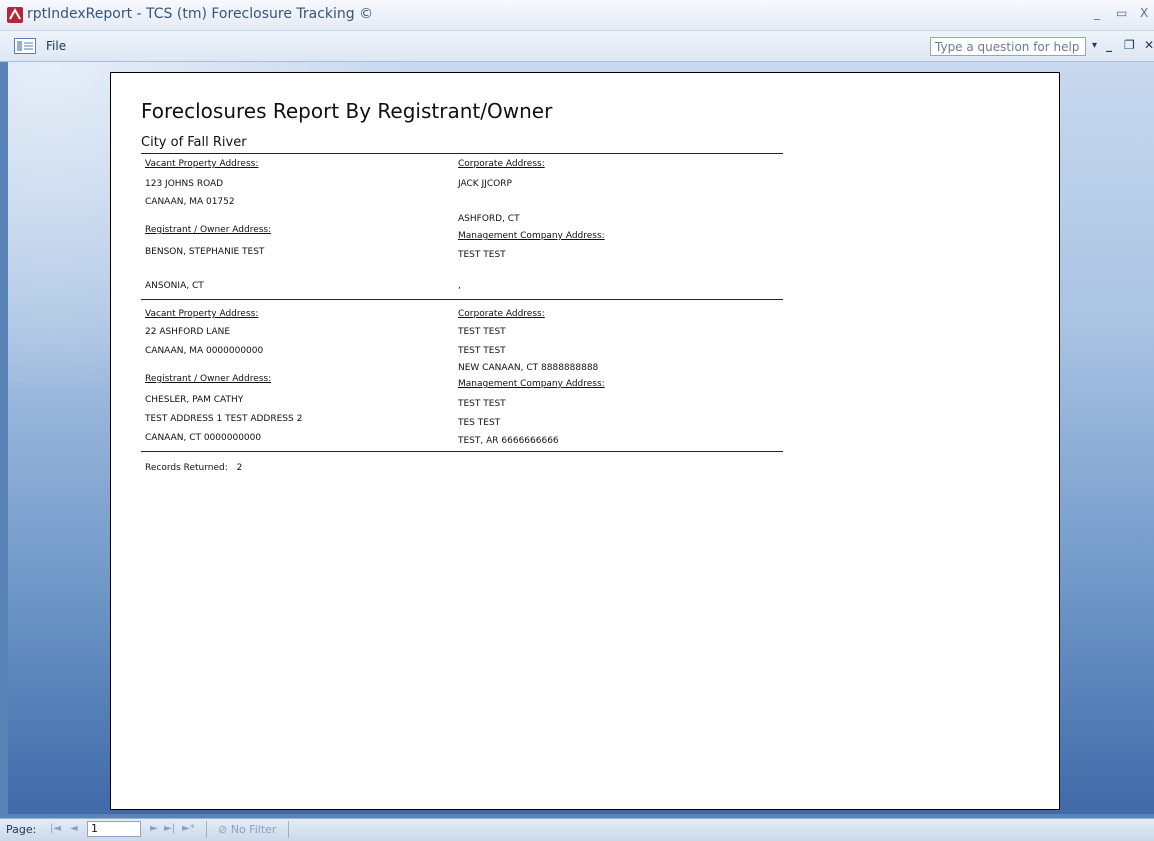 The height and width of the screenshot is (841, 1154). Describe the element at coordinates (208, 379) in the screenshot. I see `registrant-label-2: Registrant / Owner Address:` at that location.